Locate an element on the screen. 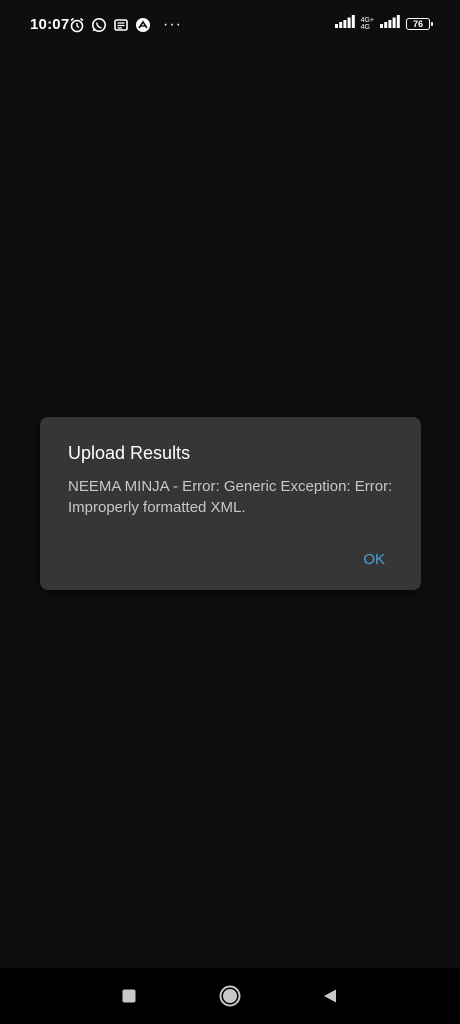 The width and height of the screenshot is (460, 1024). home-icon is located at coordinates (230, 996).